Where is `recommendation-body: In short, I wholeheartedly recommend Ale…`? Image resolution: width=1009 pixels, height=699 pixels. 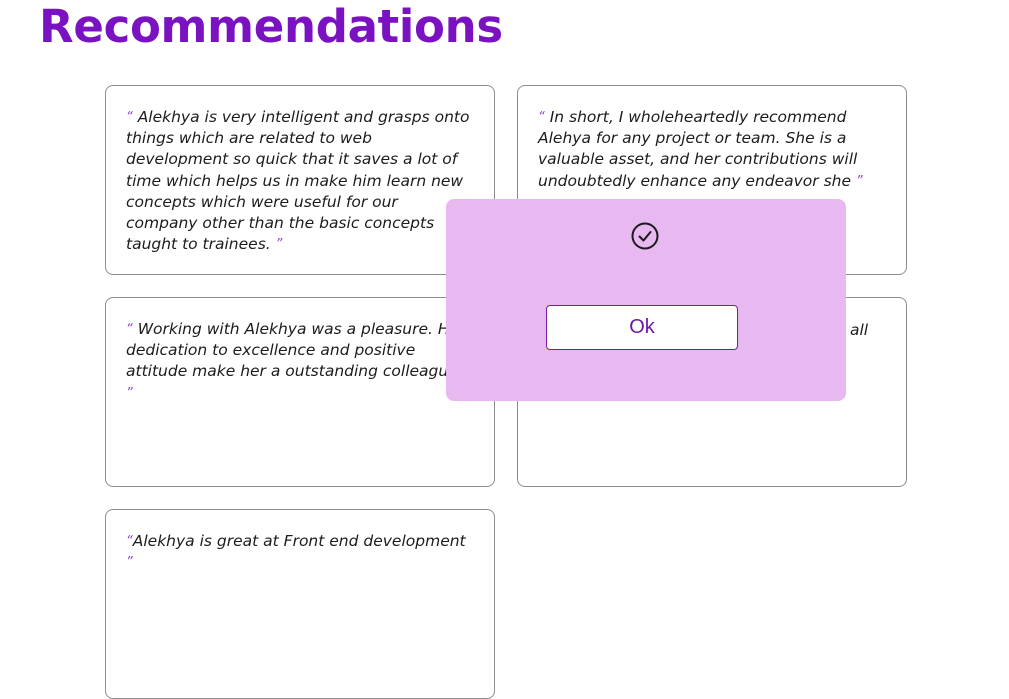 recommendation-body: In short, I wholeheartedly recommend Ale… is located at coordinates (698, 149).